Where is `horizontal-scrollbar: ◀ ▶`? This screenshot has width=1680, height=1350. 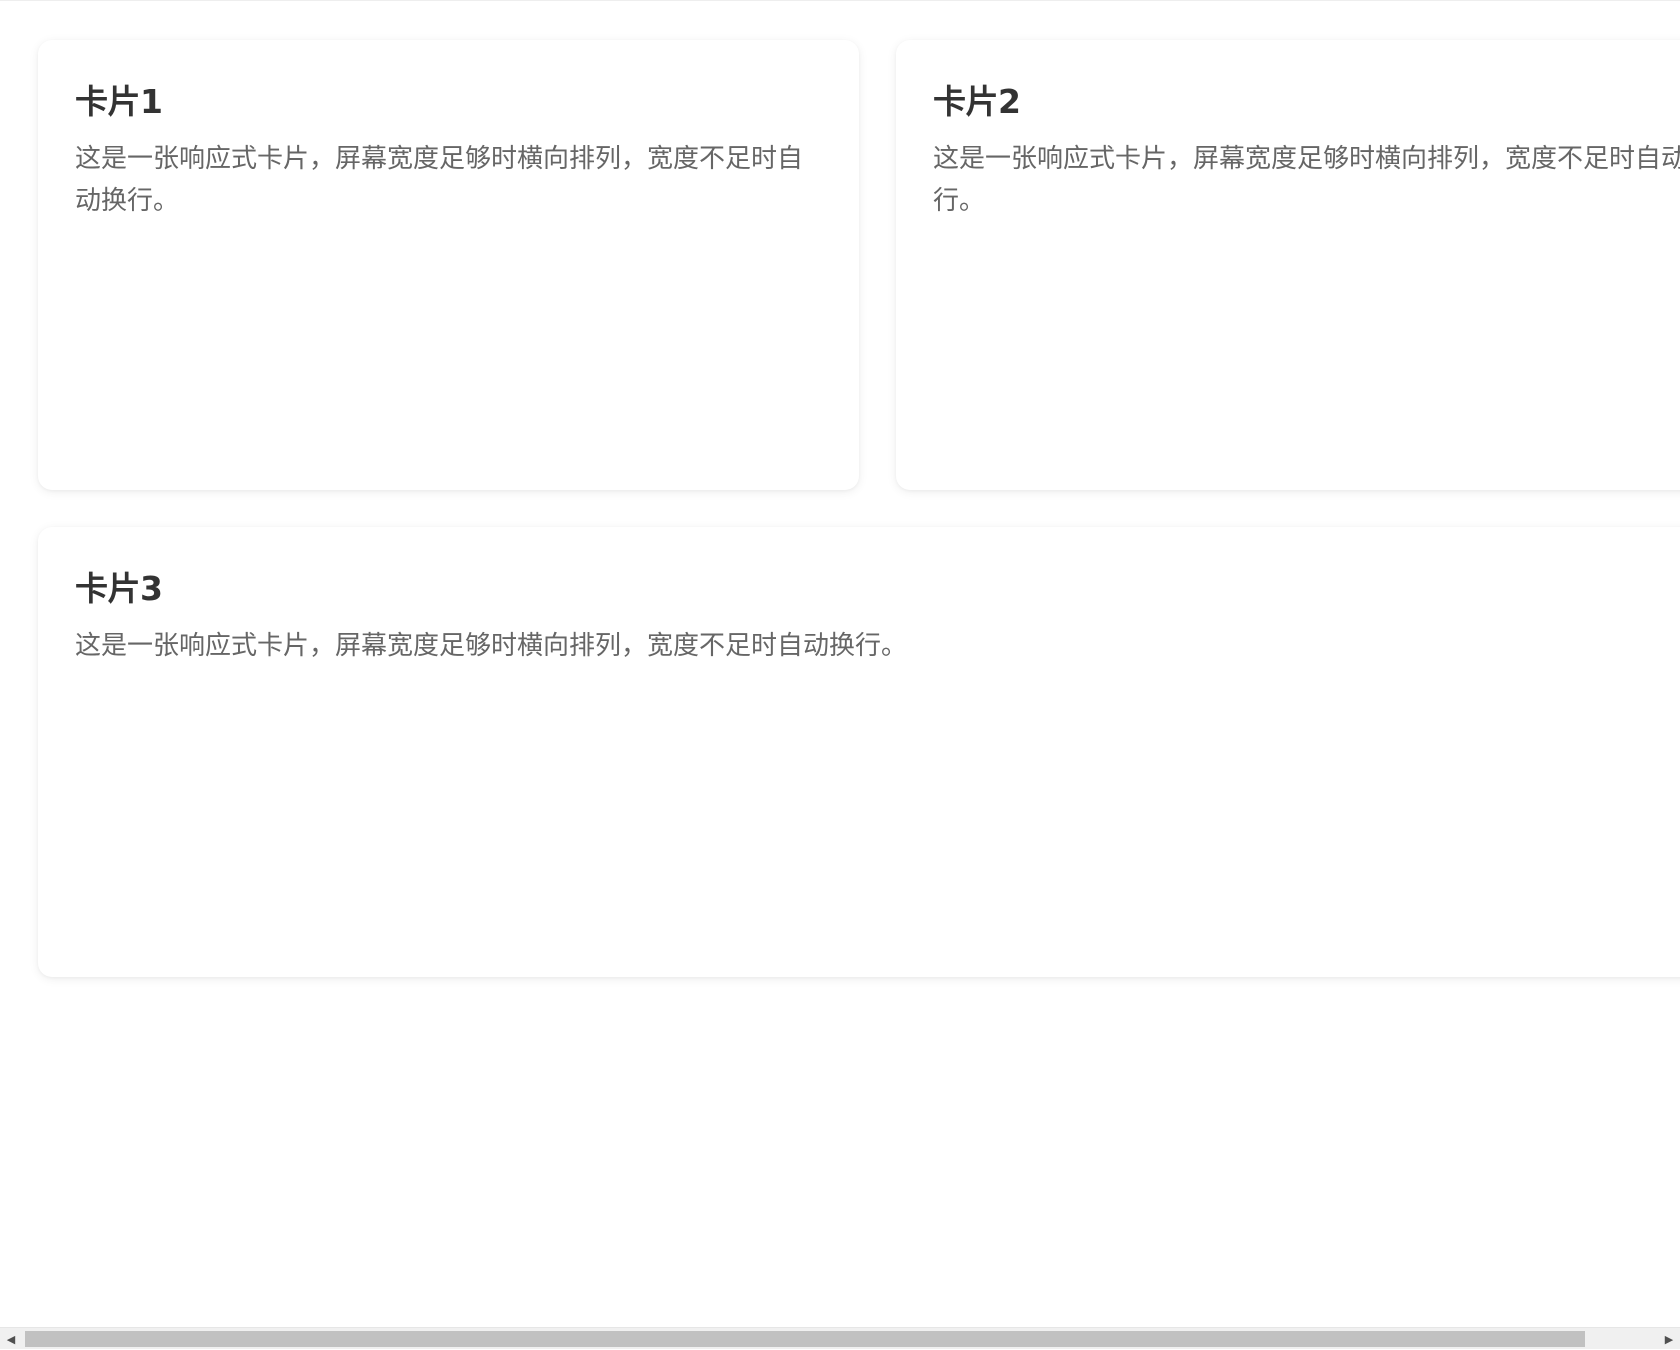 horizontal-scrollbar: ◀ ▶ is located at coordinates (840, 1338).